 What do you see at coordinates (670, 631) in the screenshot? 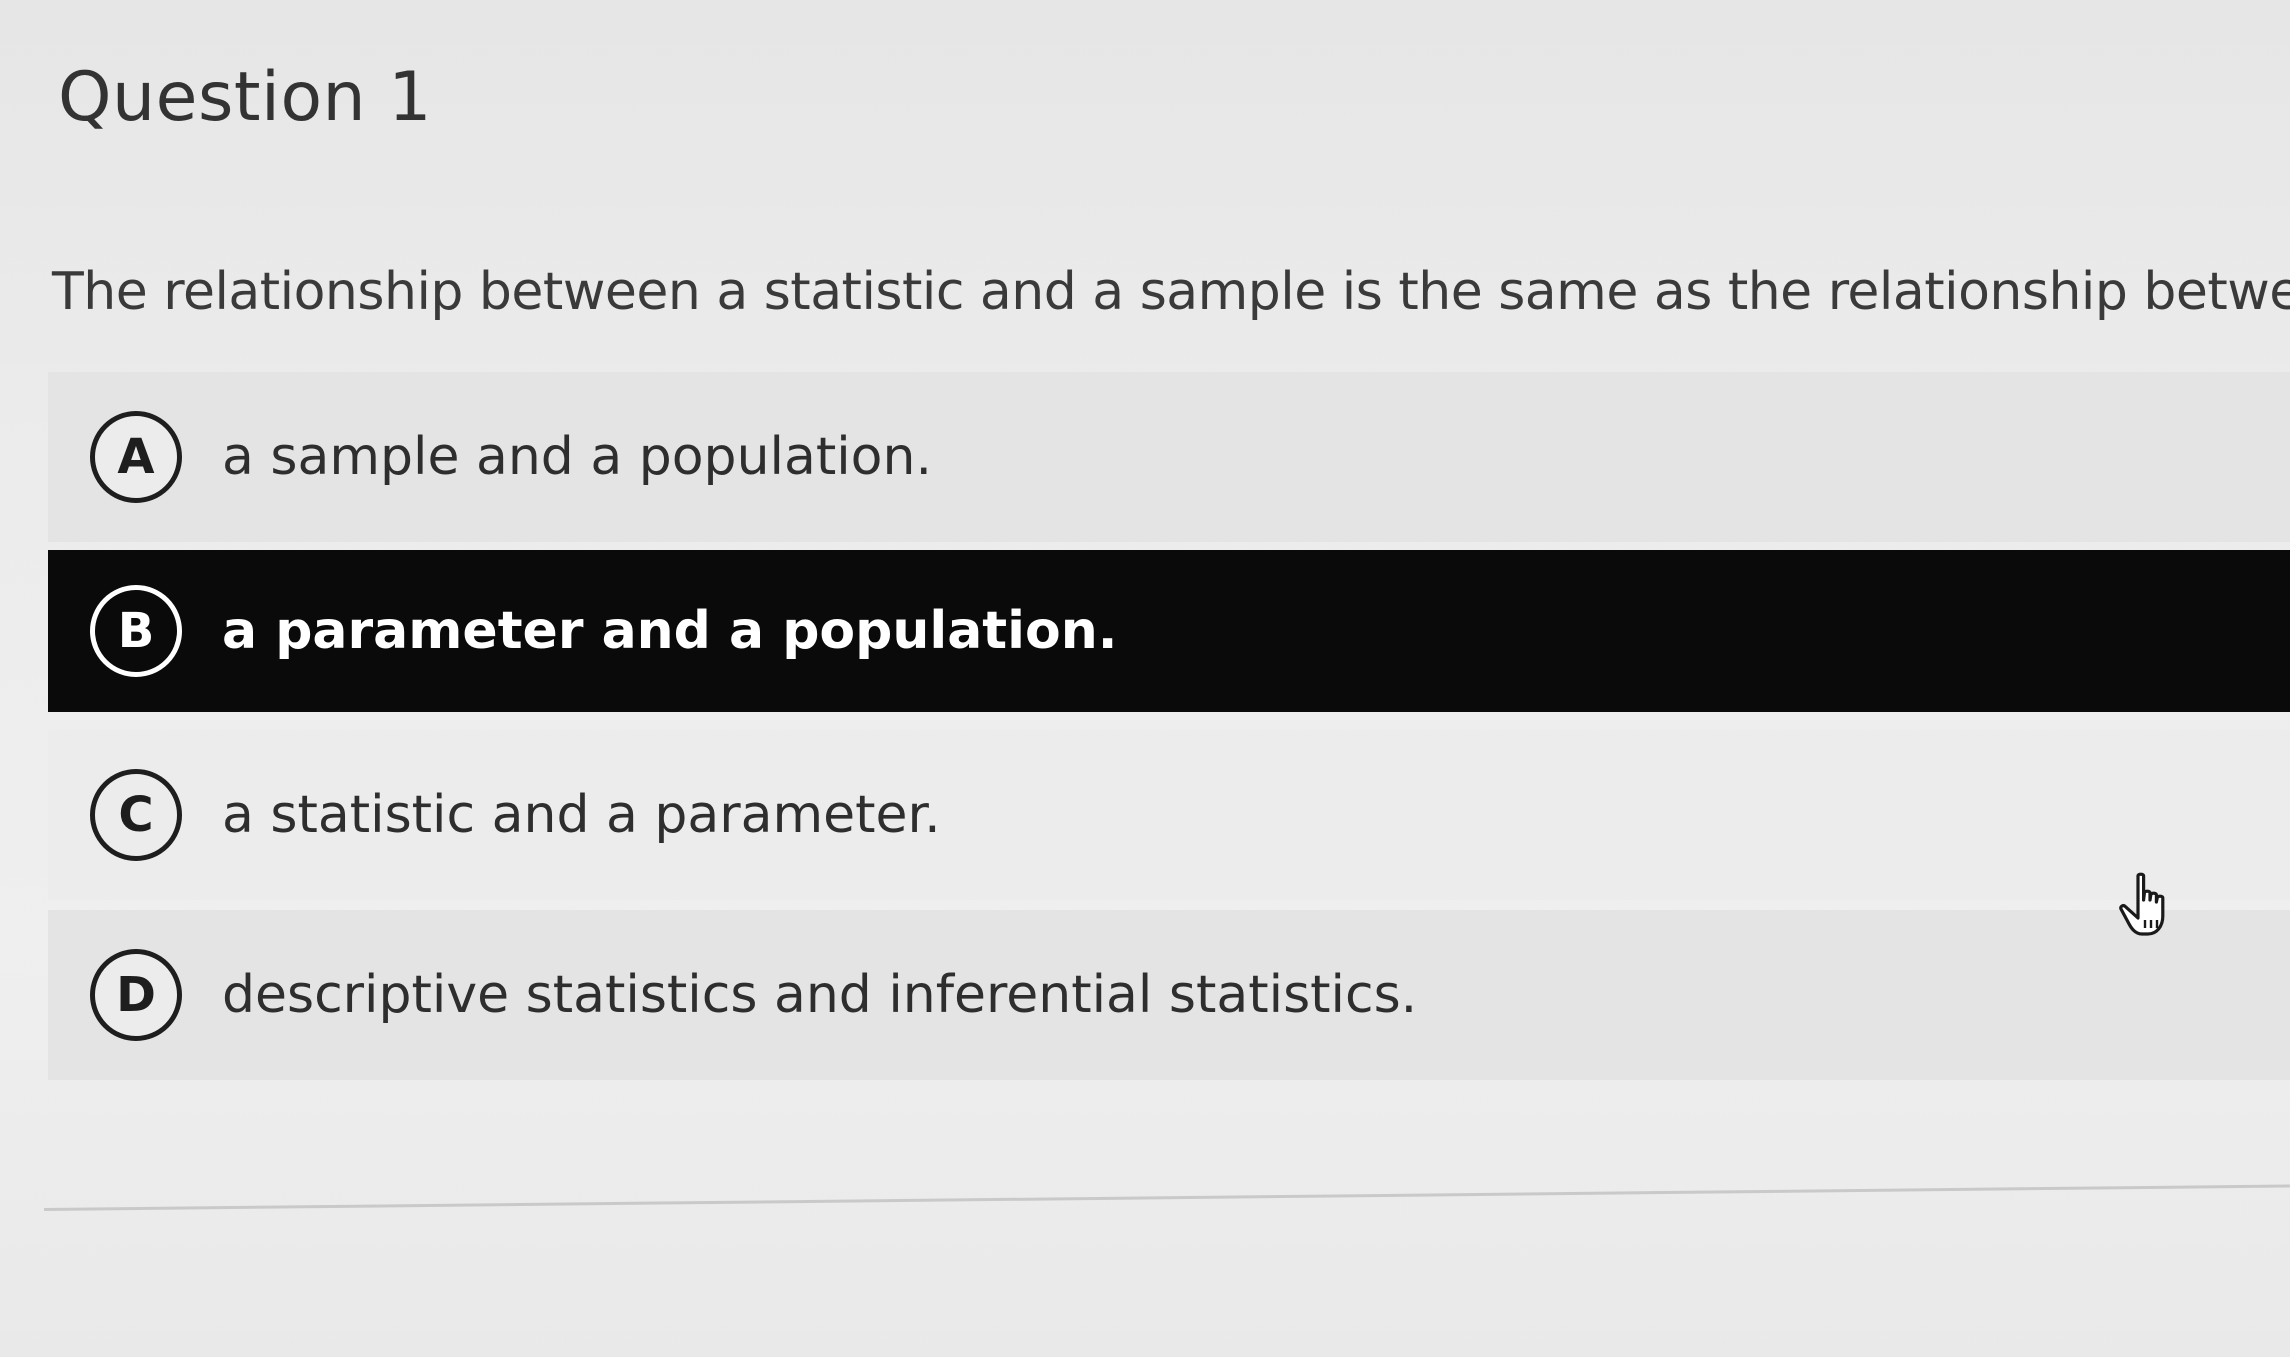
I see `option-b-label: a parameter and a population.` at bounding box center [670, 631].